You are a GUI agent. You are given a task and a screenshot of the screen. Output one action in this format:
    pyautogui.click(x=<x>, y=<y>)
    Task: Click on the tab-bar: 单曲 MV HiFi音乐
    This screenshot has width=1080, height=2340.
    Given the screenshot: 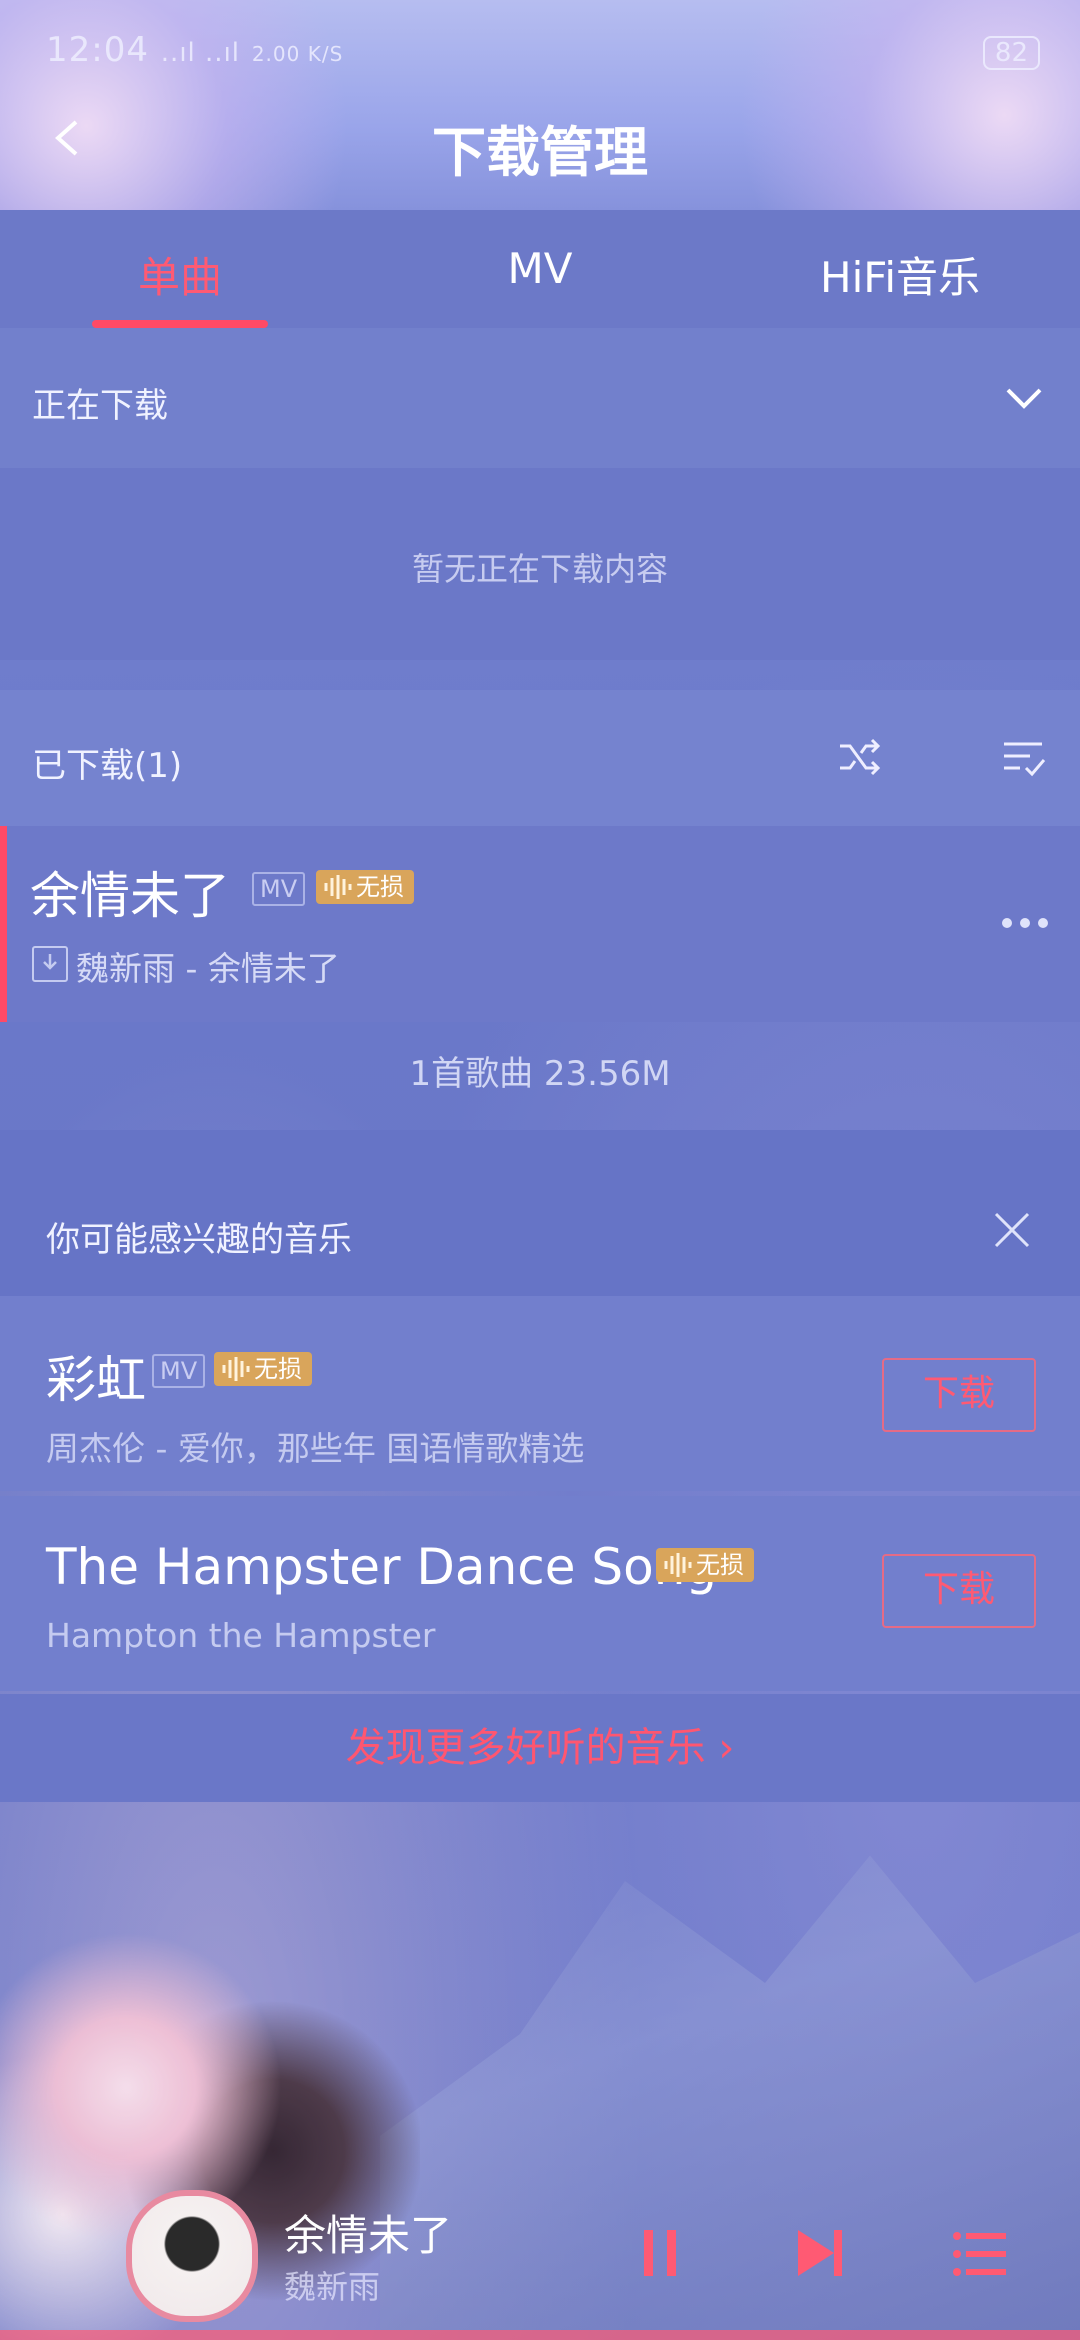 What is the action you would take?
    pyautogui.click(x=540, y=269)
    